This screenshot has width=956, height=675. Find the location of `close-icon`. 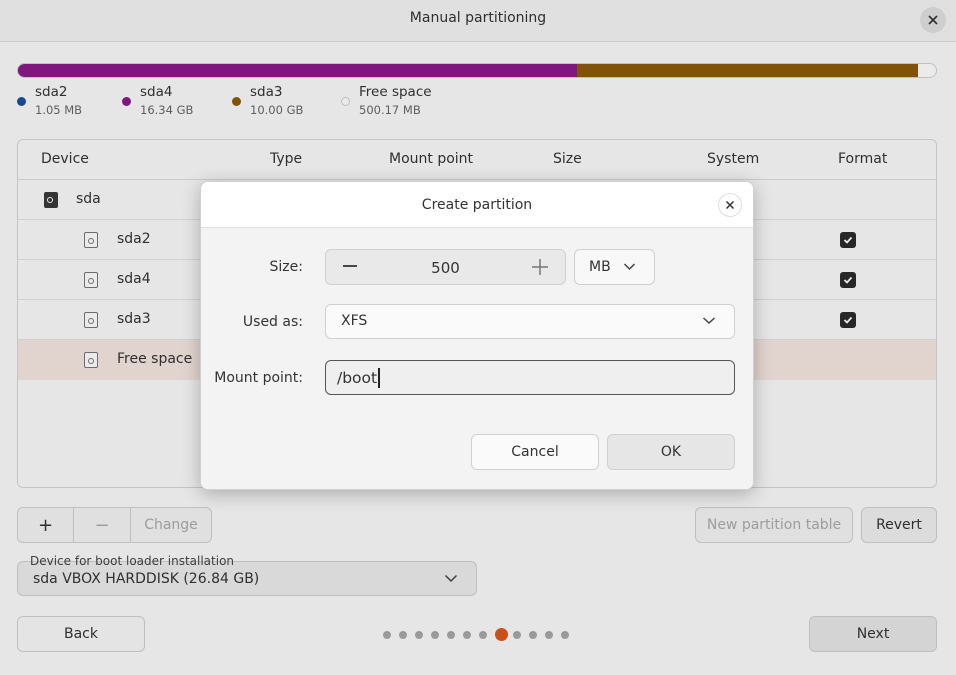

close-icon is located at coordinates (730, 205).